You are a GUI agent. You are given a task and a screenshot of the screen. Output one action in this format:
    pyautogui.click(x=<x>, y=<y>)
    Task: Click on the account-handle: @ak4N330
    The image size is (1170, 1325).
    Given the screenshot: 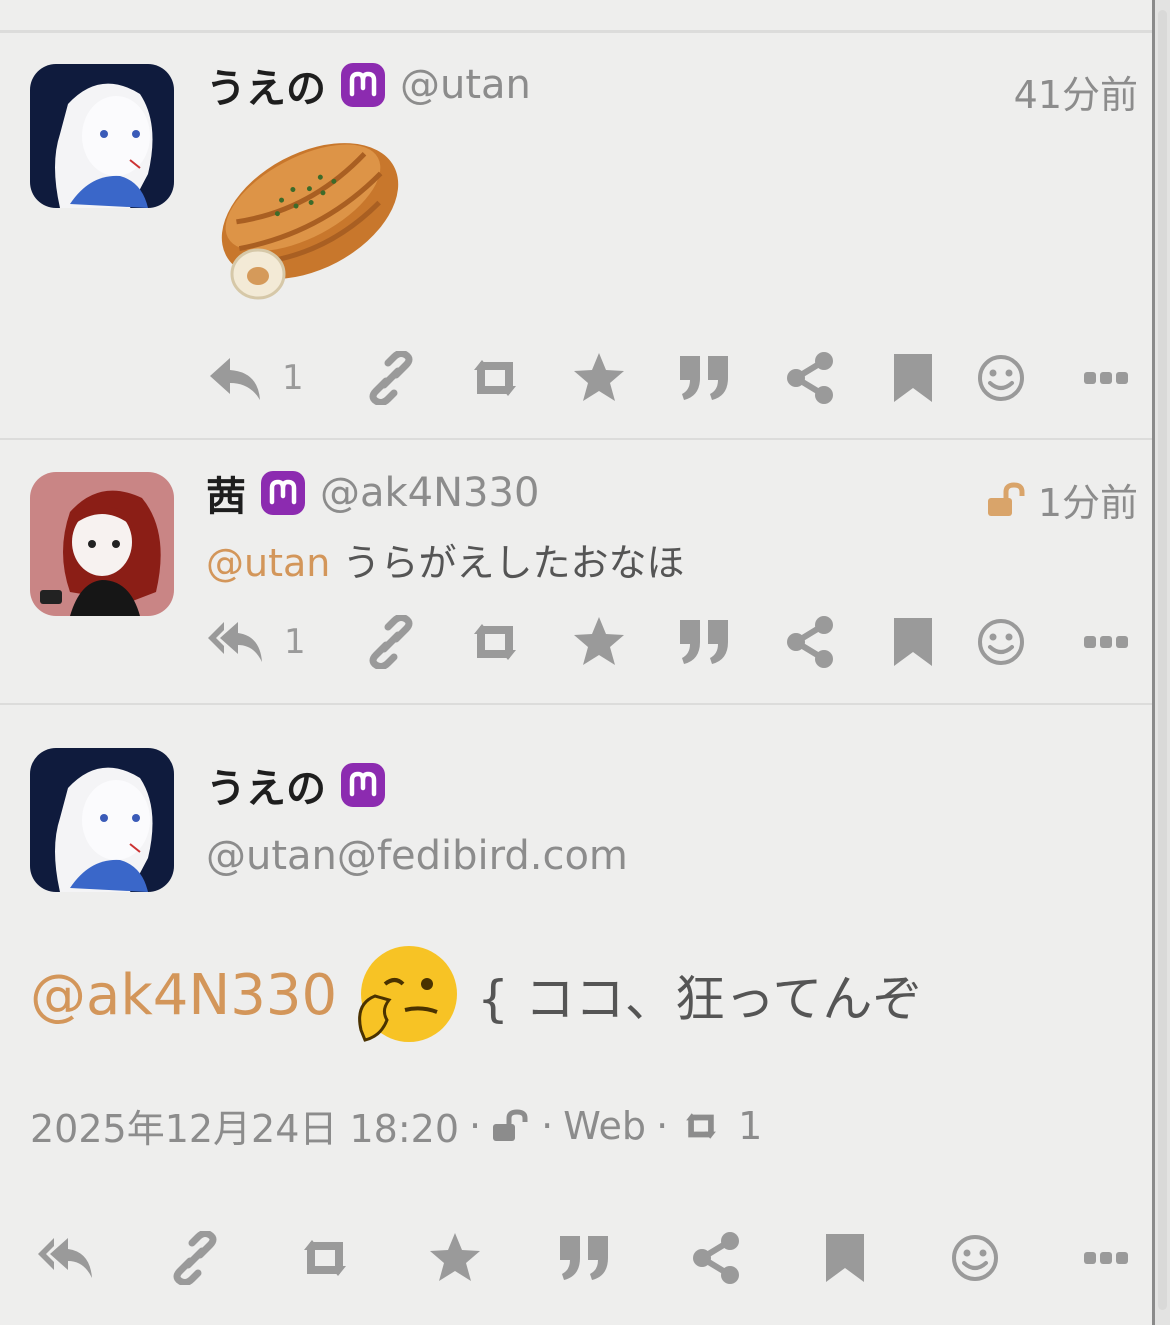 What is the action you would take?
    pyautogui.click(x=429, y=493)
    